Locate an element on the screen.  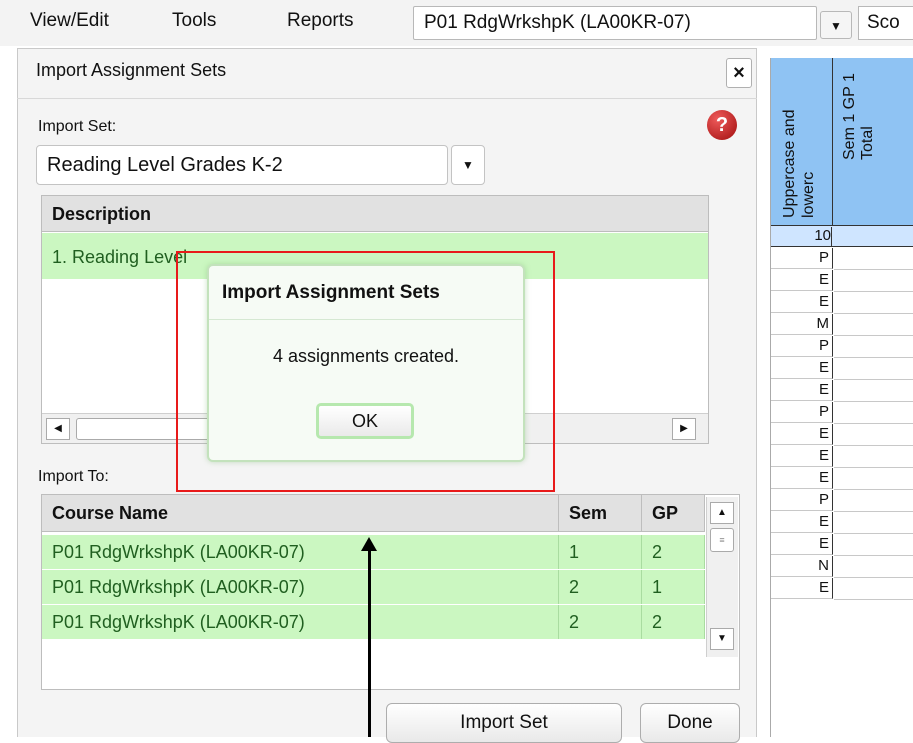
description-header: Description is located at coordinates (375, 214).